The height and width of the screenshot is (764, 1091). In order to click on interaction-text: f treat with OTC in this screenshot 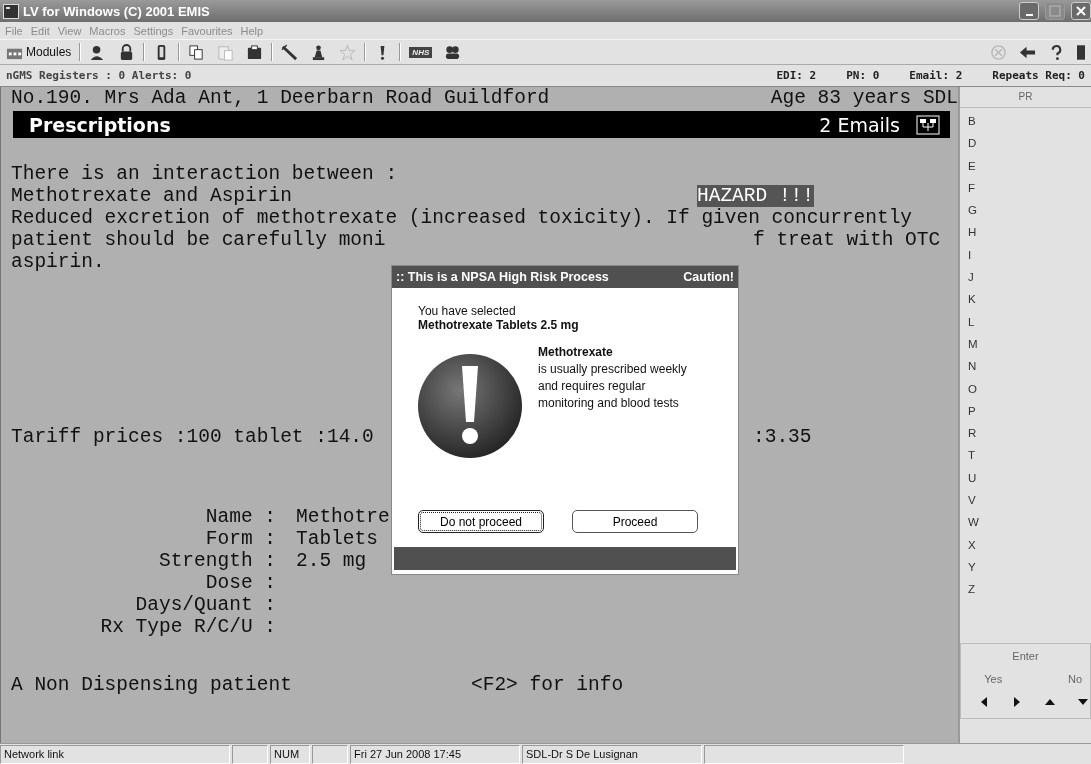, I will do `click(847, 240)`.